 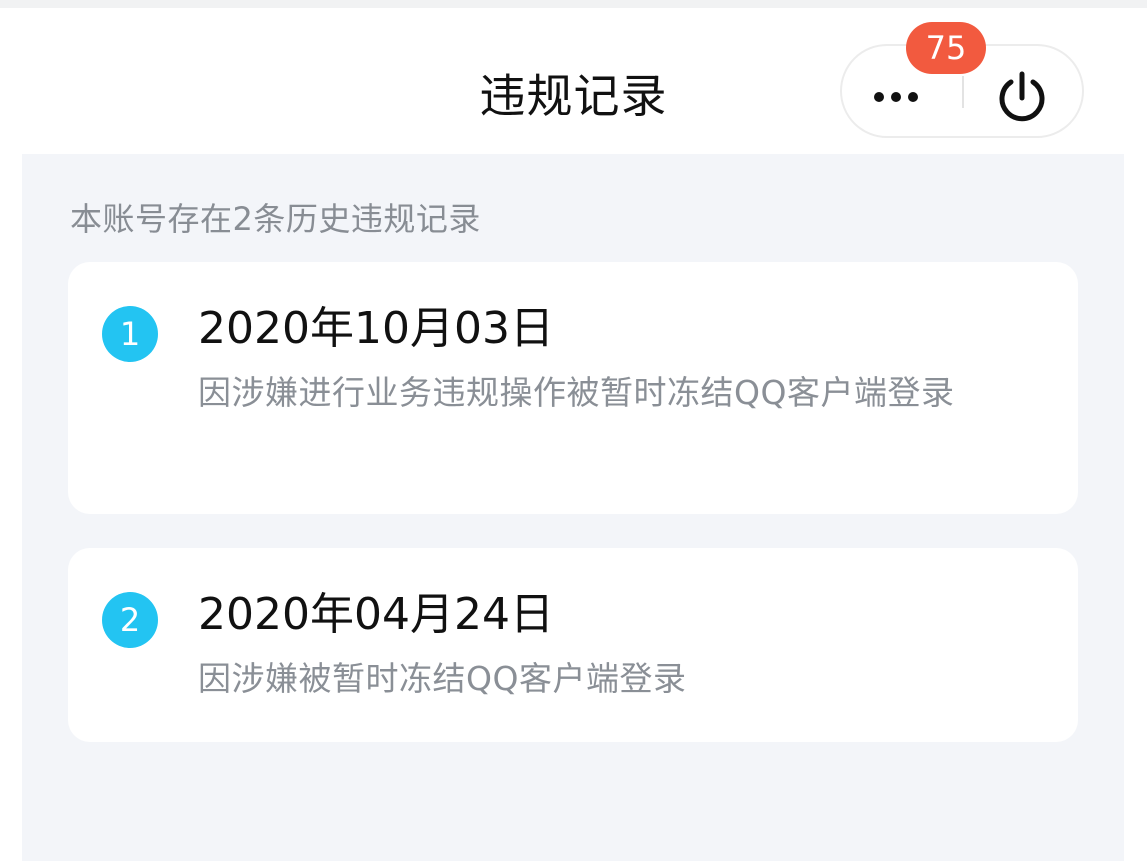 What do you see at coordinates (376, 614) in the screenshot?
I see `record-date: 2020年04月24日` at bounding box center [376, 614].